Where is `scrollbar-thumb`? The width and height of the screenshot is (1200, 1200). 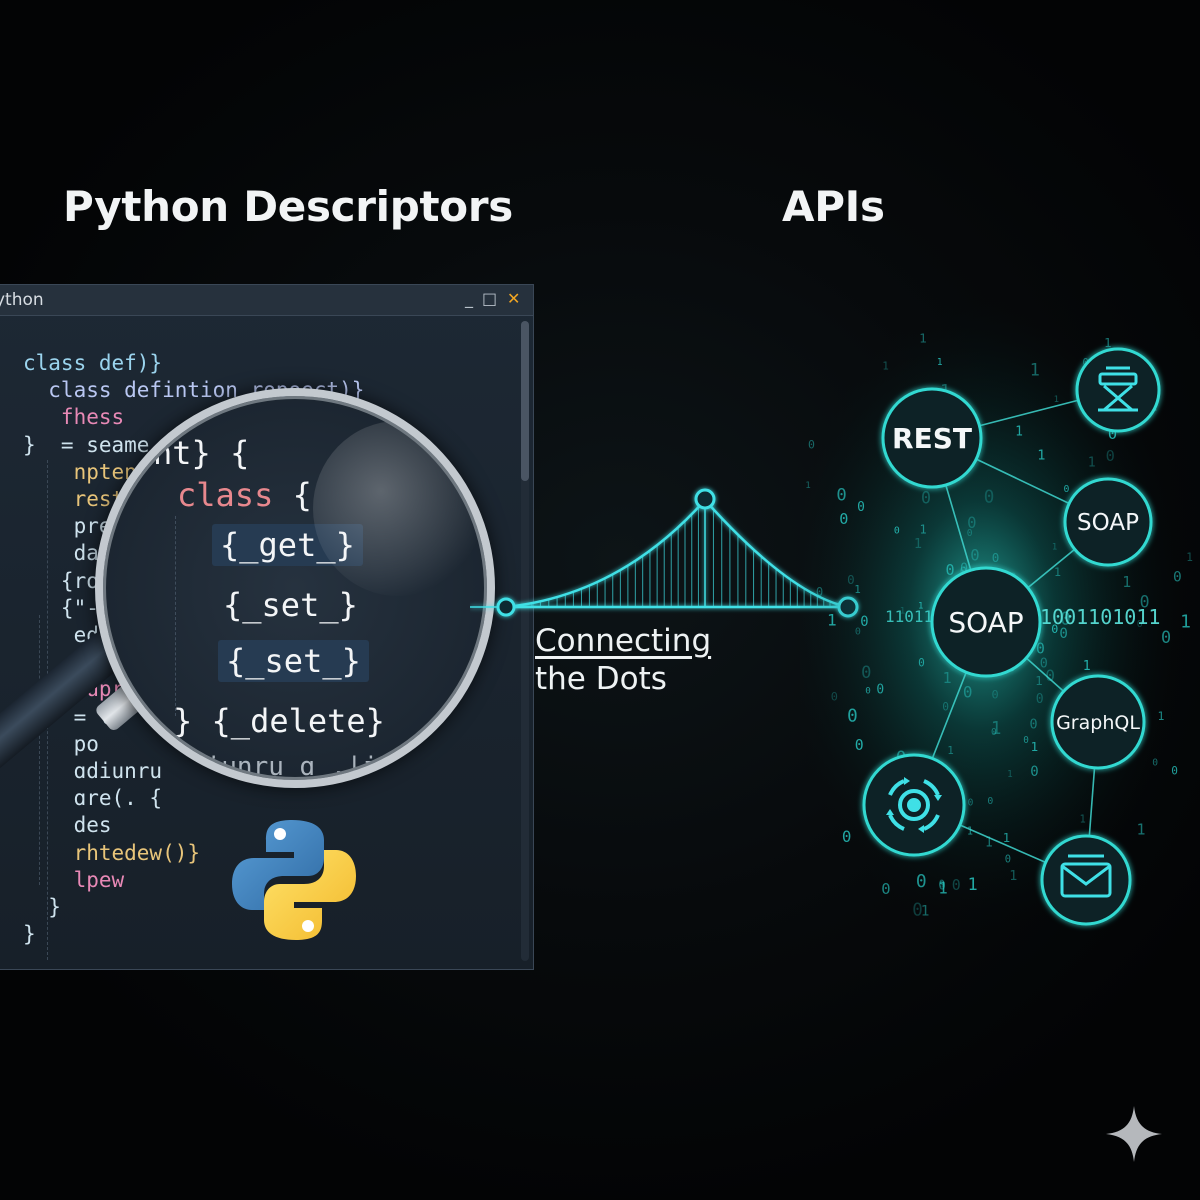 scrollbar-thumb is located at coordinates (525, 401).